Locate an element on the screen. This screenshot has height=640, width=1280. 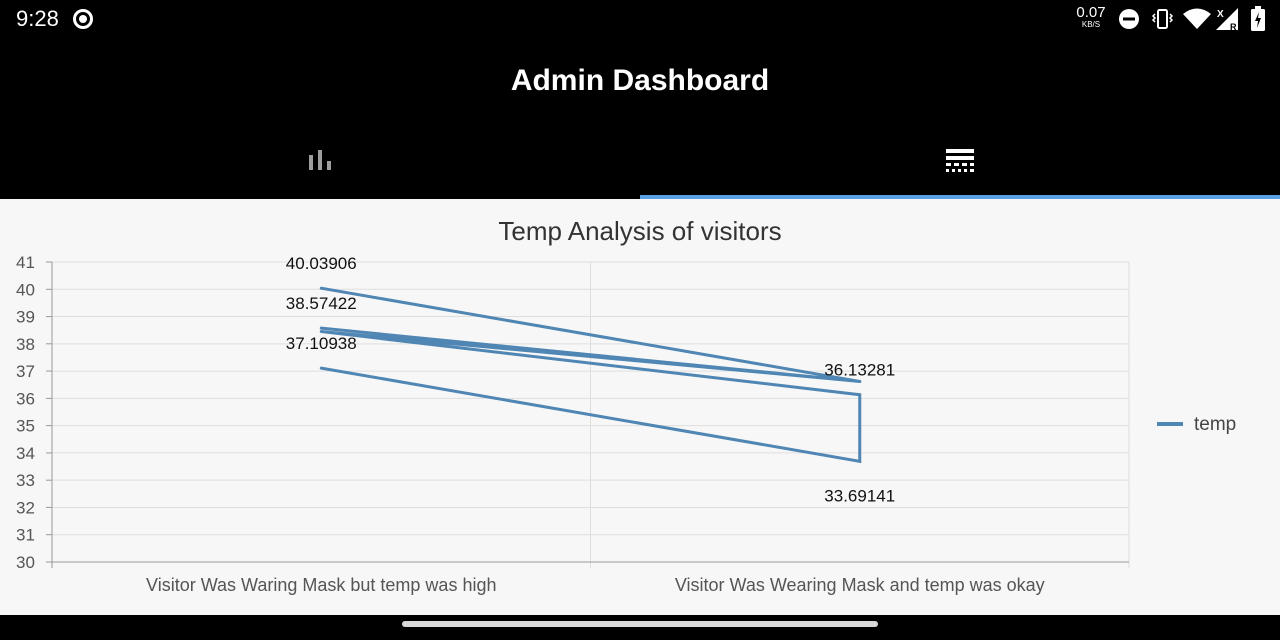
tab-table-chart is located at coordinates (960, 162).